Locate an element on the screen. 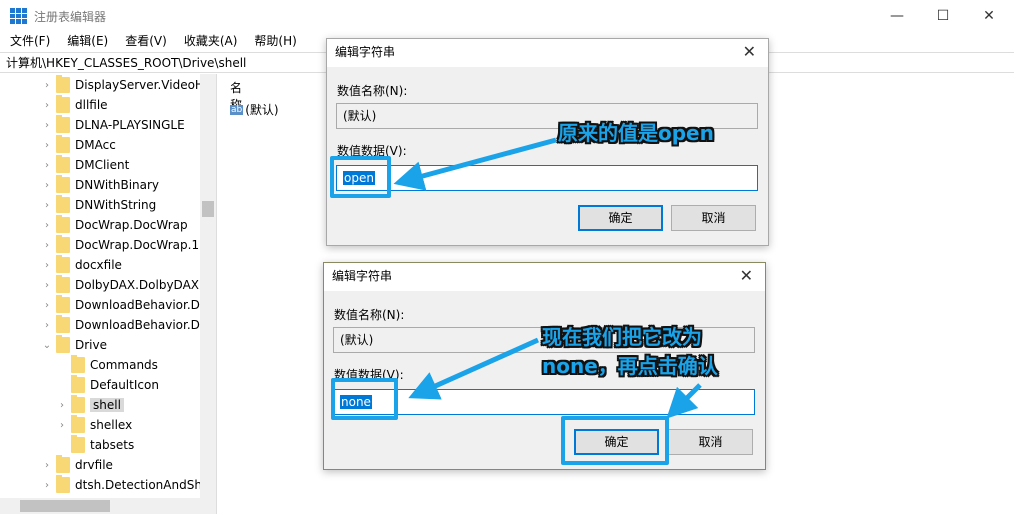  tree-item: › DolbyDAX.DolbyDAX is located at coordinates (129, 285).